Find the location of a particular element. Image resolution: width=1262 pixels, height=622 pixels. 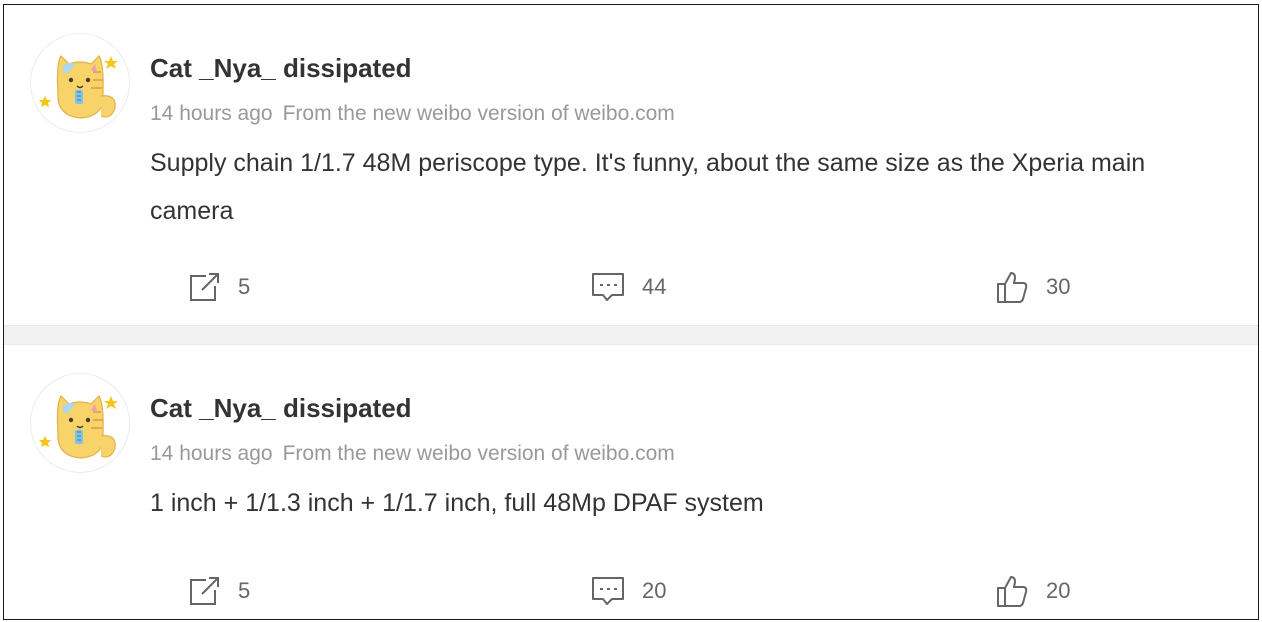

post-actions: 5 20 20 is located at coordinates (631, 591).